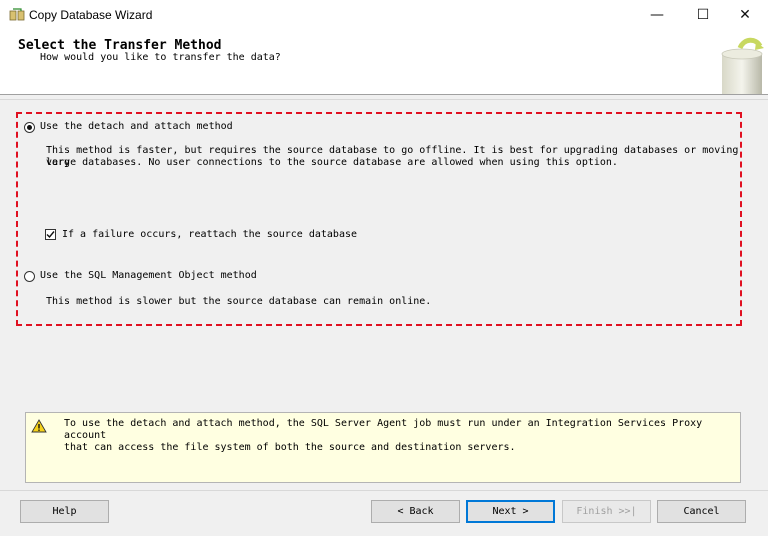 This screenshot has width=768, height=536. What do you see at coordinates (148, 275) in the screenshot?
I see `smo-label: Use the SQL Management Object method` at bounding box center [148, 275].